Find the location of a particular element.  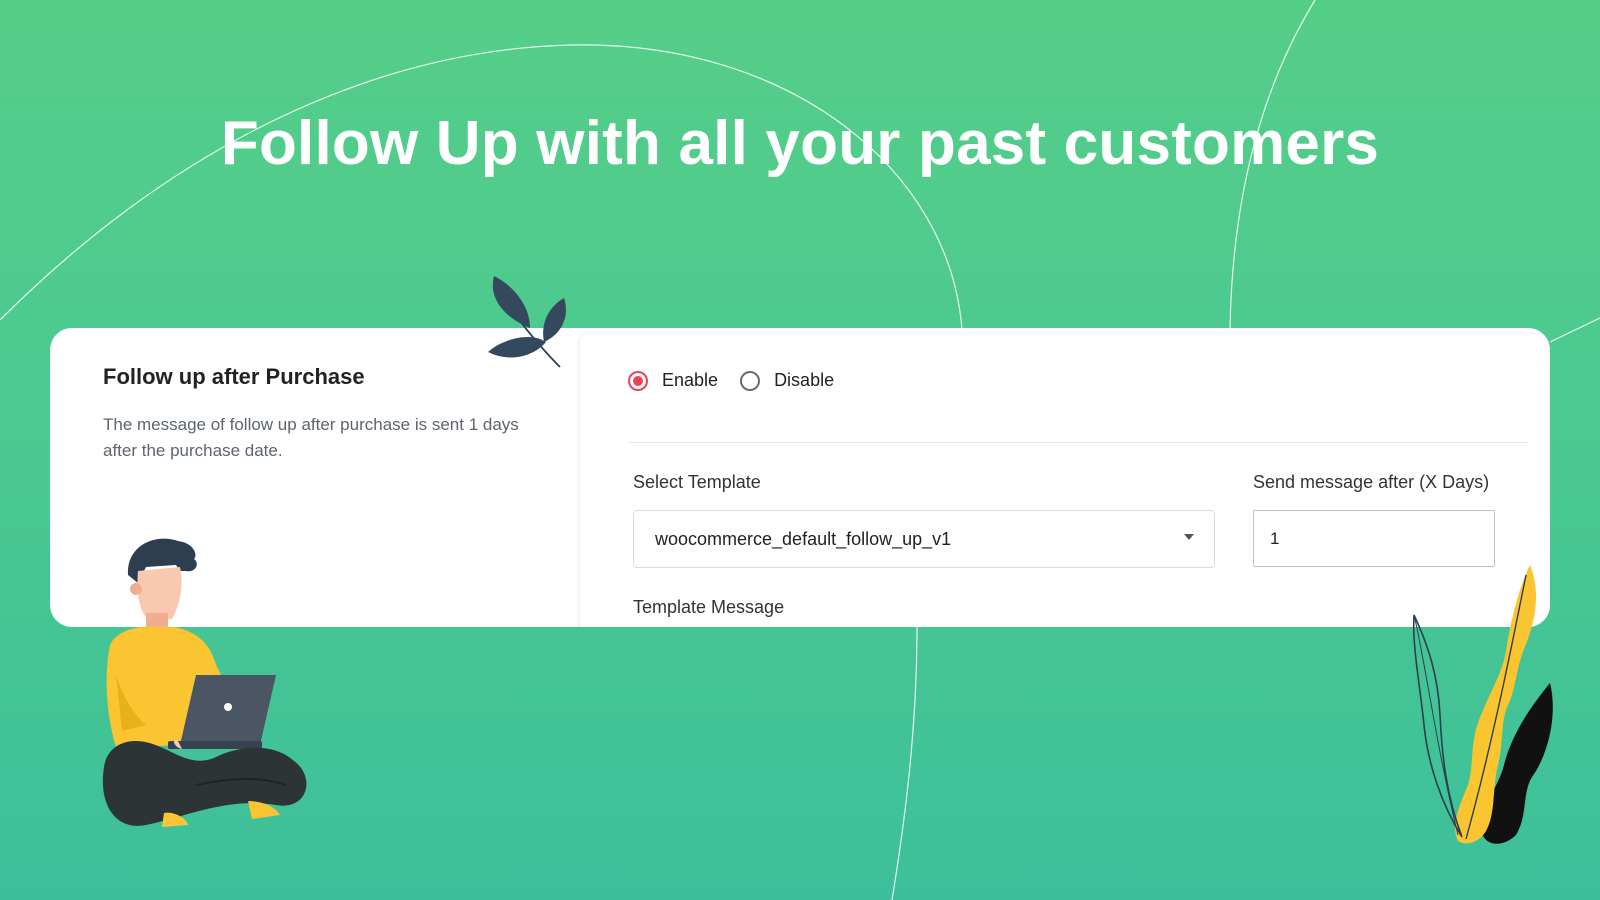

status-radio-group: Enable Disable is located at coordinates (742, 380).